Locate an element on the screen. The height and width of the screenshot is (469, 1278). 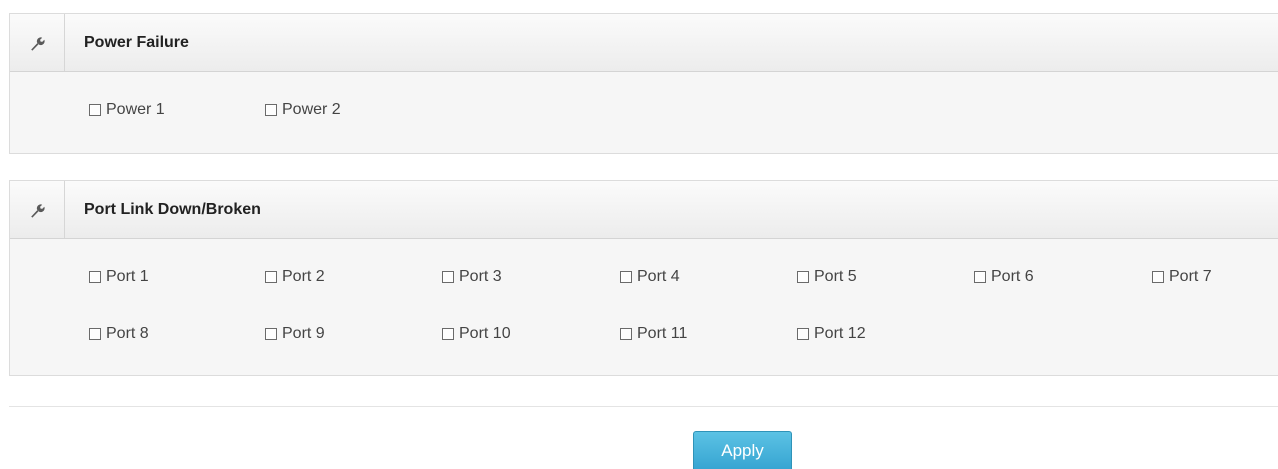
port-7-label: Port 7 is located at coordinates (1190, 276).